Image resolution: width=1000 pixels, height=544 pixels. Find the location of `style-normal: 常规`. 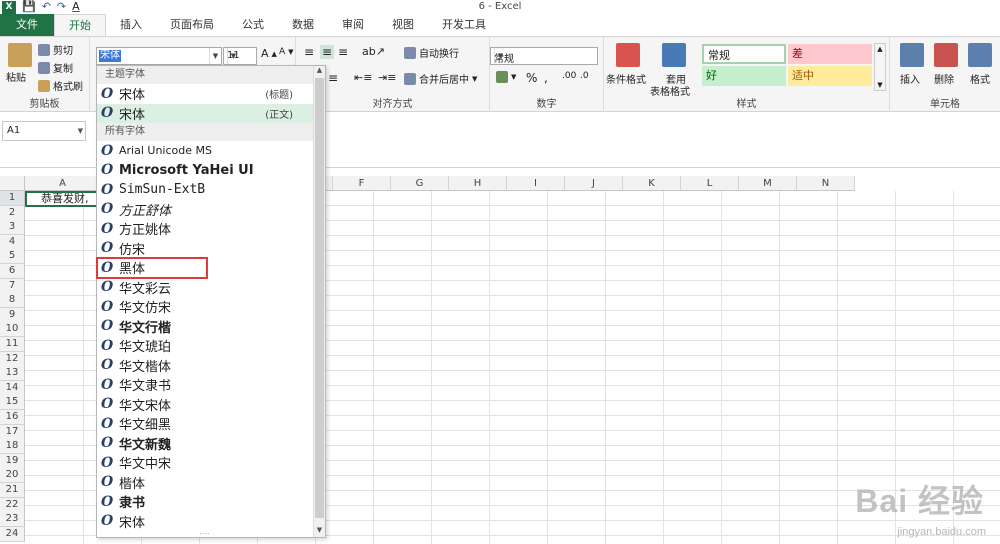

style-normal: 常规 is located at coordinates (744, 54).